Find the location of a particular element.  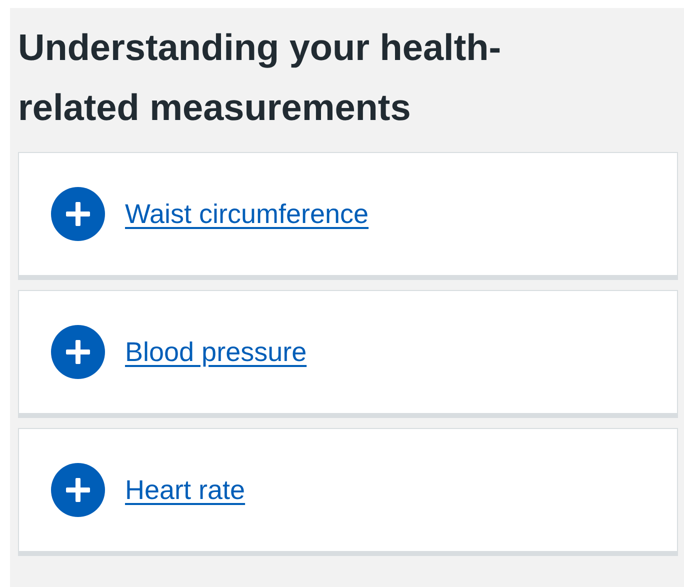

accordion-toggle: Blood pressure is located at coordinates (179, 352).